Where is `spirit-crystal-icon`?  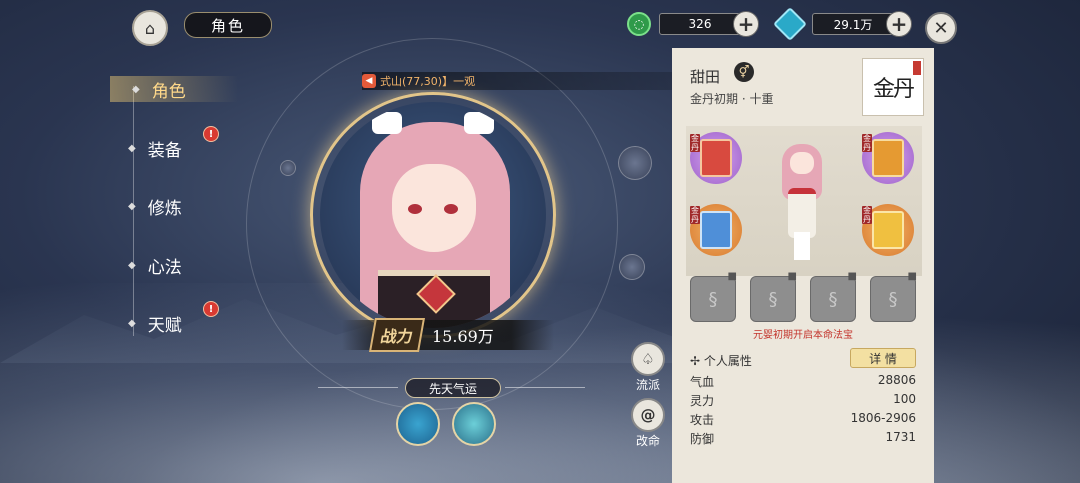 spirit-crystal-icon is located at coordinates (790, 24).